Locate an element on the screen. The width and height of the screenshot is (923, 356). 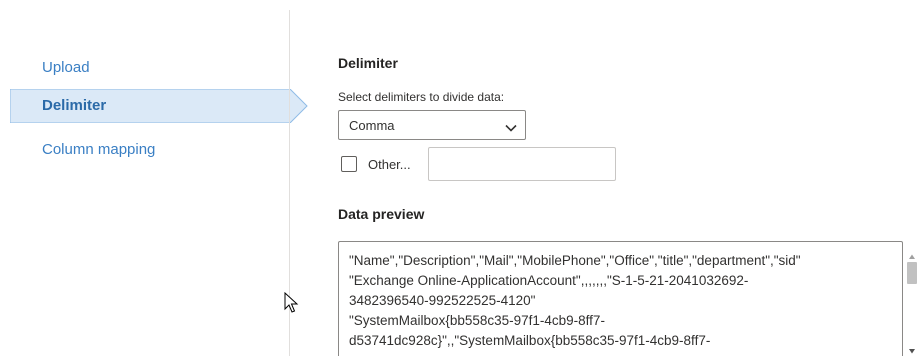
other-delimiter-checkbox is located at coordinates (349, 164).